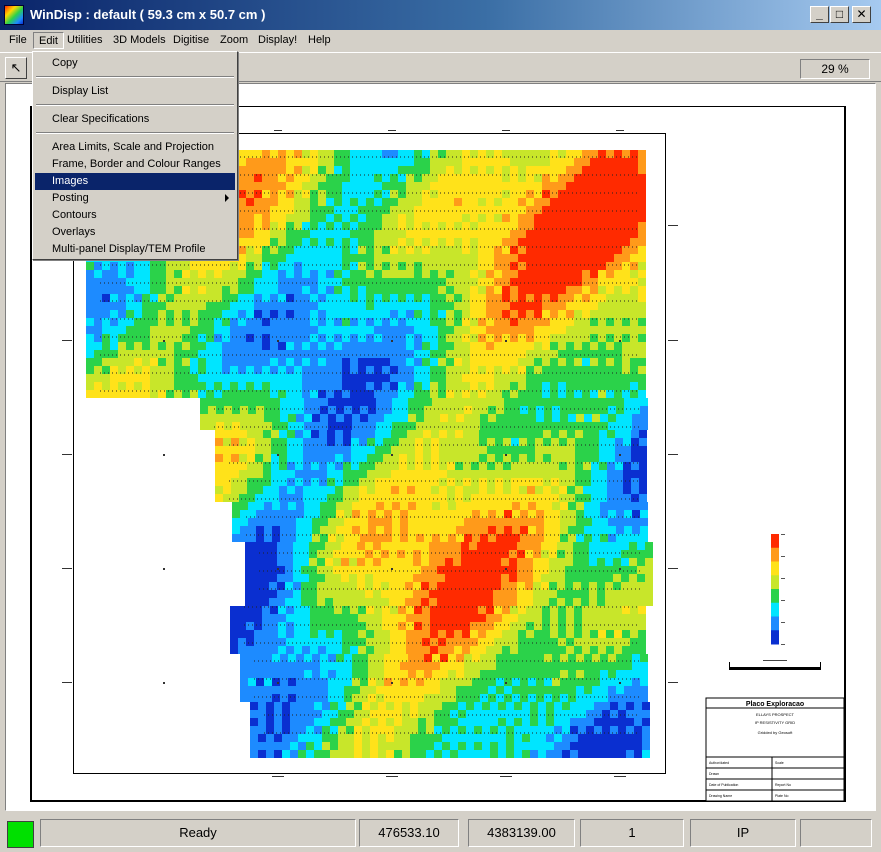 The height and width of the screenshot is (852, 881). Describe the element at coordinates (135, 249) in the screenshot. I see `menu-item-multi-panel: Multi-panel Display/TEM Profile` at that location.